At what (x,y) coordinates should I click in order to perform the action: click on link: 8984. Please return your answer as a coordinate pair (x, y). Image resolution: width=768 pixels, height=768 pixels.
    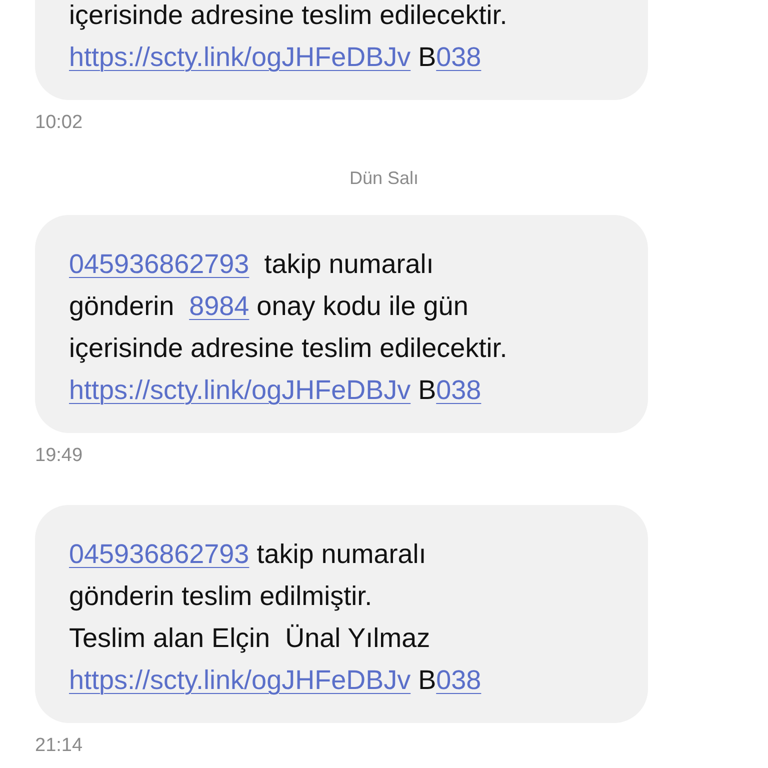
    Looking at the image, I should click on (219, 306).